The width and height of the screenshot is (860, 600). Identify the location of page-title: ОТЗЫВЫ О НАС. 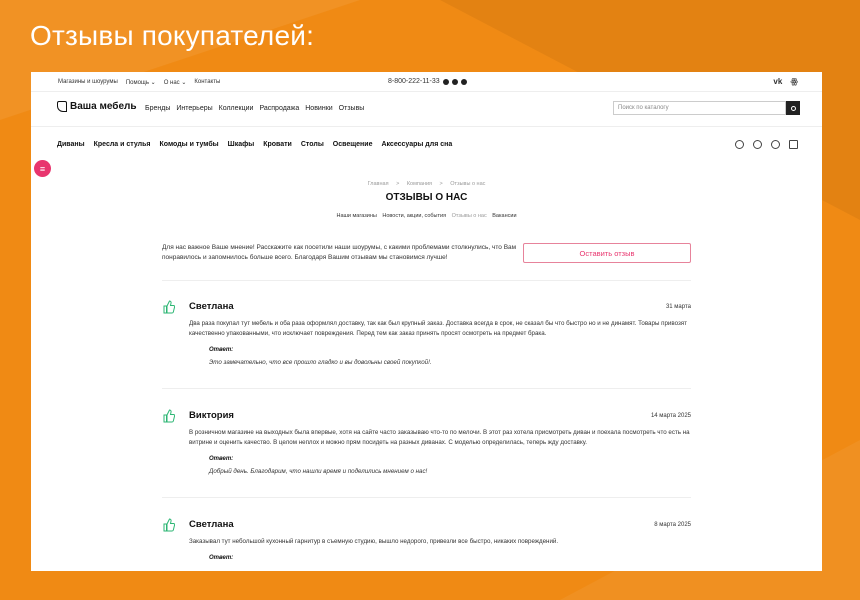
(426, 197).